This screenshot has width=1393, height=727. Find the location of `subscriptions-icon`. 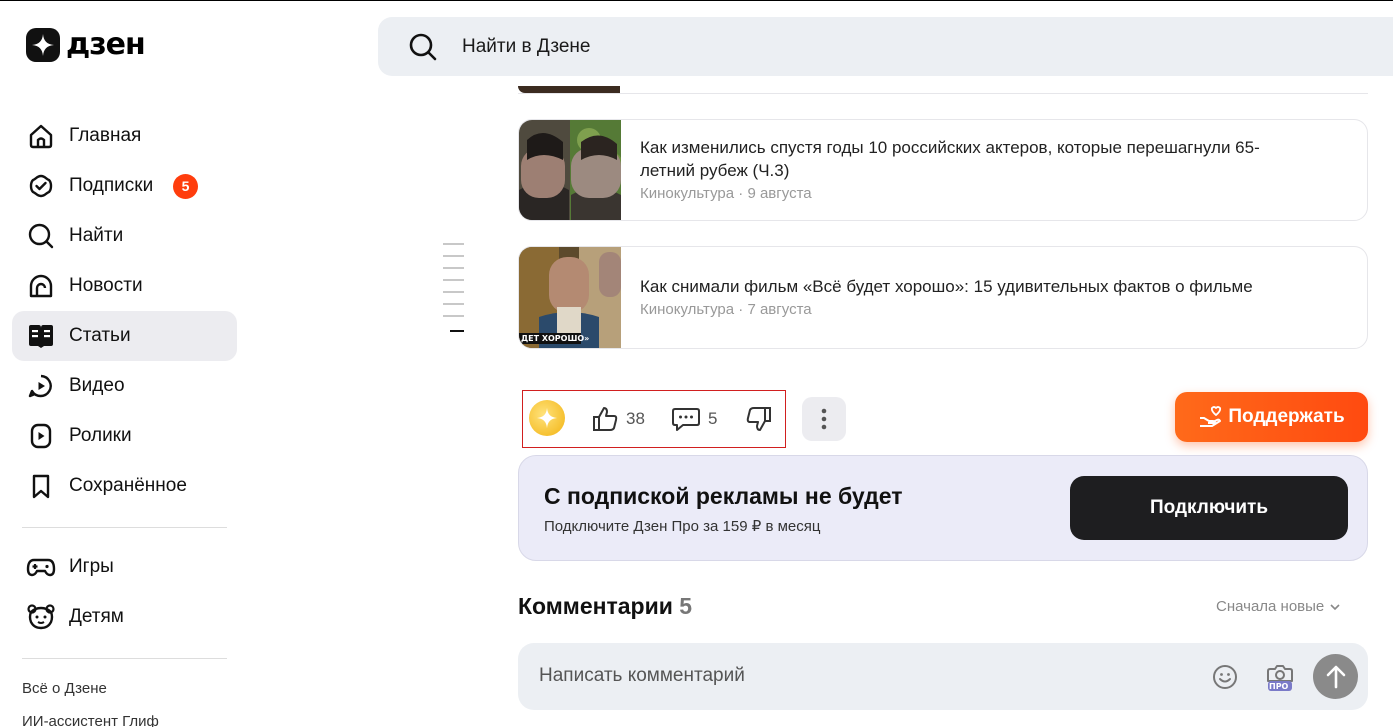

subscriptions-icon is located at coordinates (41, 186).